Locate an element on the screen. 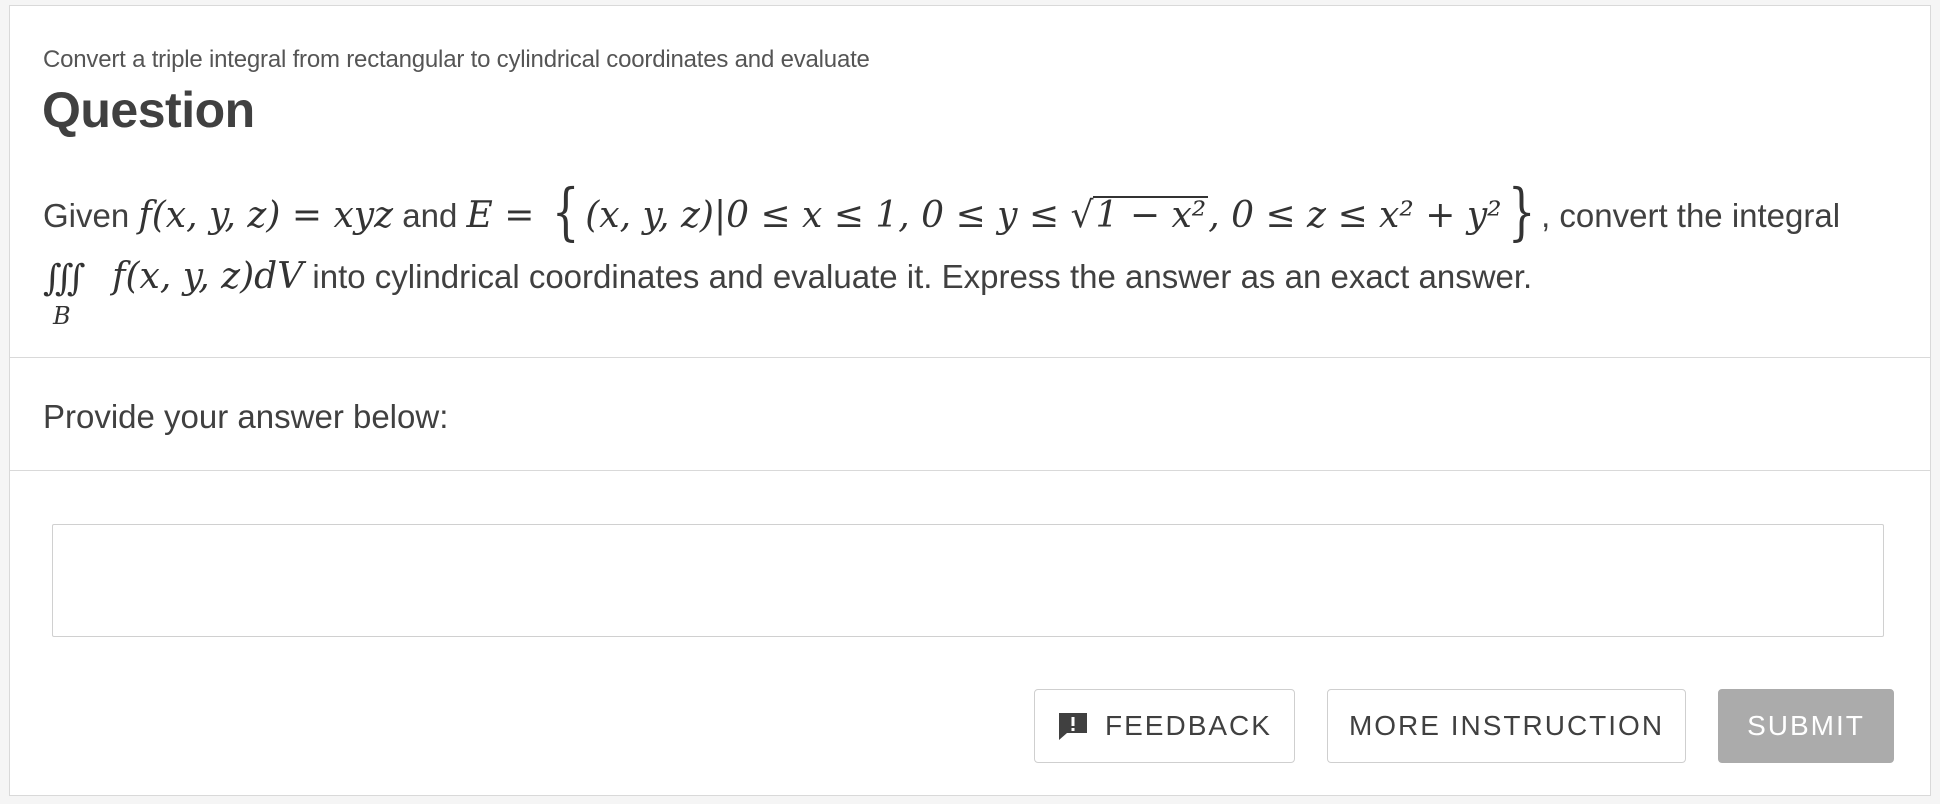  submit-button-label: SUBMIT is located at coordinates (1806, 725).